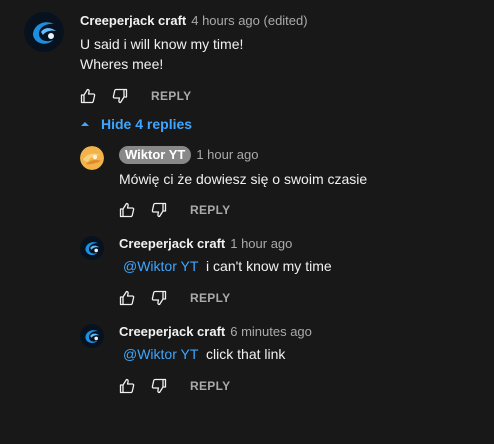 The height and width of the screenshot is (444, 494). Describe the element at coordinates (162, 44) in the screenshot. I see `comment-text-line-1: U said i will know my time!` at that location.